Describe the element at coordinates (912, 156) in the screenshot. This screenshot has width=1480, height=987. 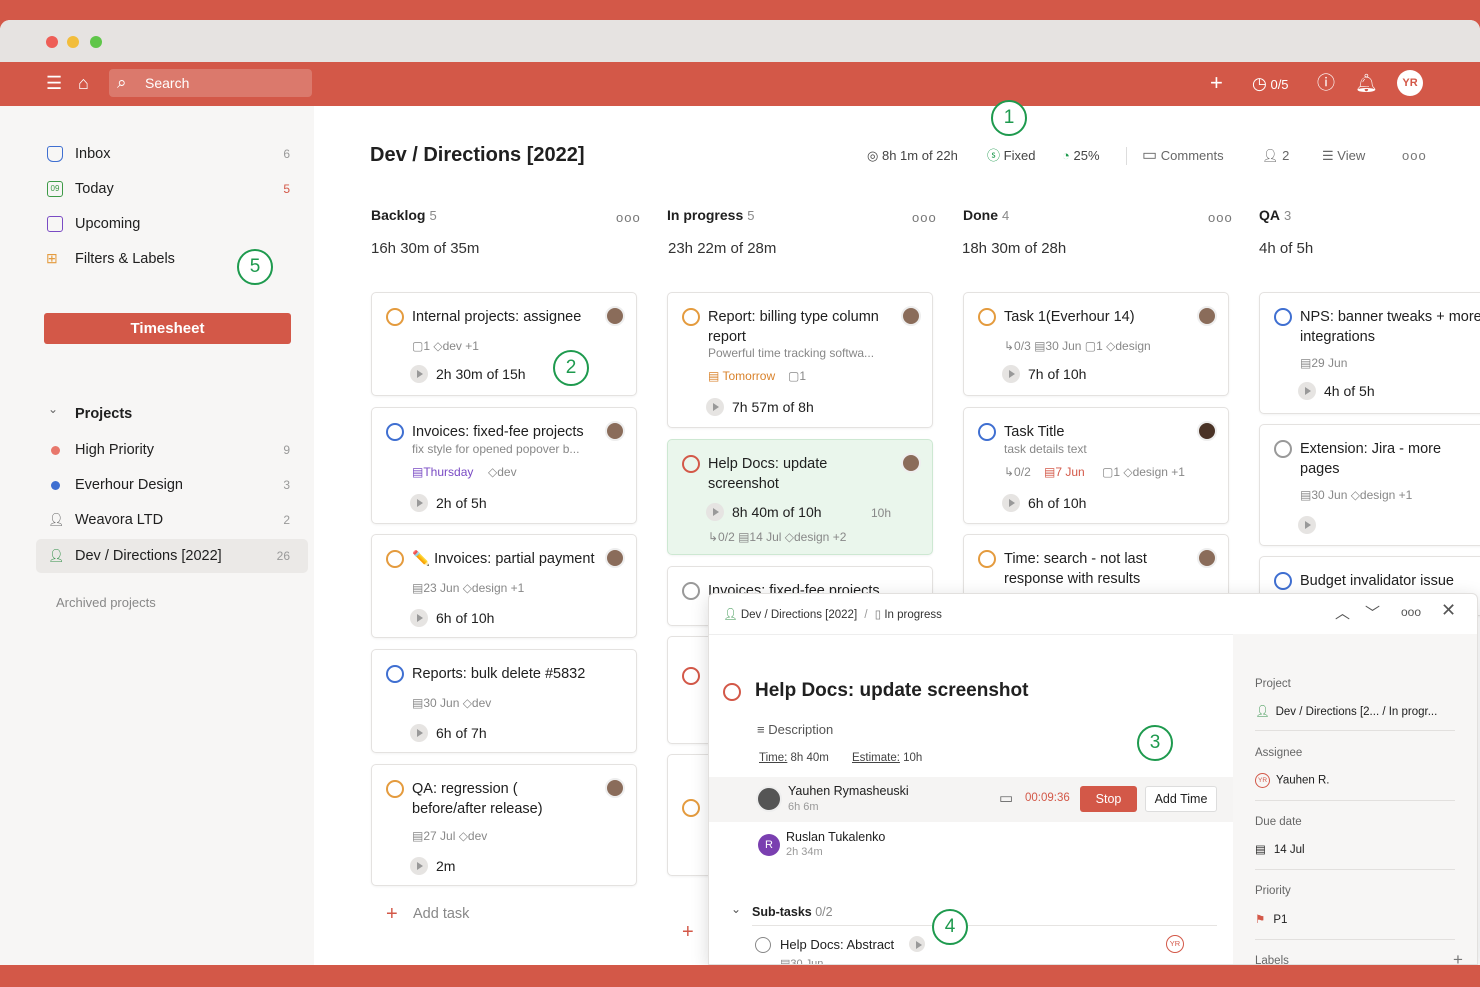
I see `project-time-summary: ◎ 8h 1m of 22h` at that location.